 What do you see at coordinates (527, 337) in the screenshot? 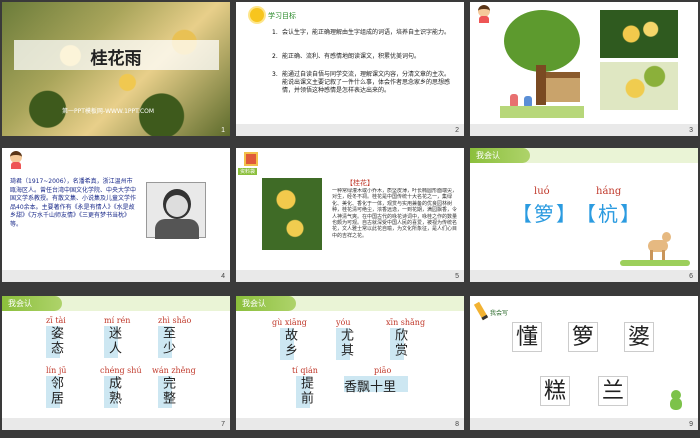
I see `char-hanzi: 懂` at bounding box center [527, 337].